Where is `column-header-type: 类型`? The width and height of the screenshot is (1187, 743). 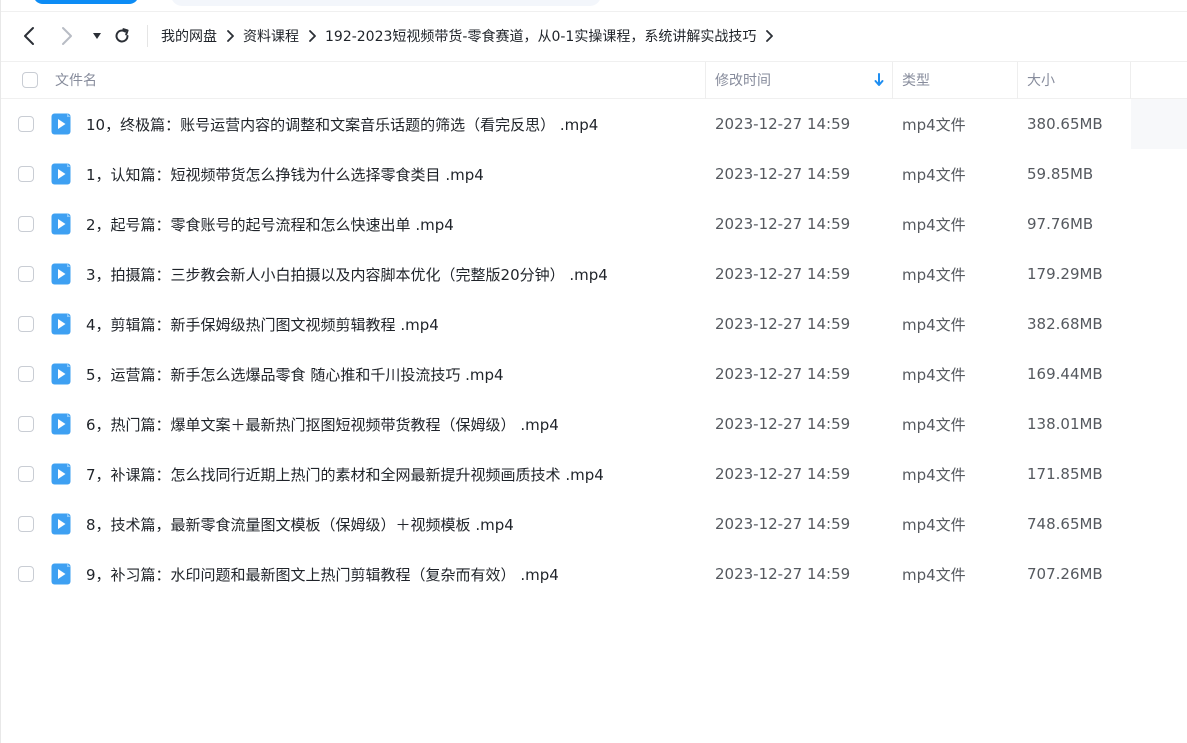
column-header-type: 类型 is located at coordinates (916, 80).